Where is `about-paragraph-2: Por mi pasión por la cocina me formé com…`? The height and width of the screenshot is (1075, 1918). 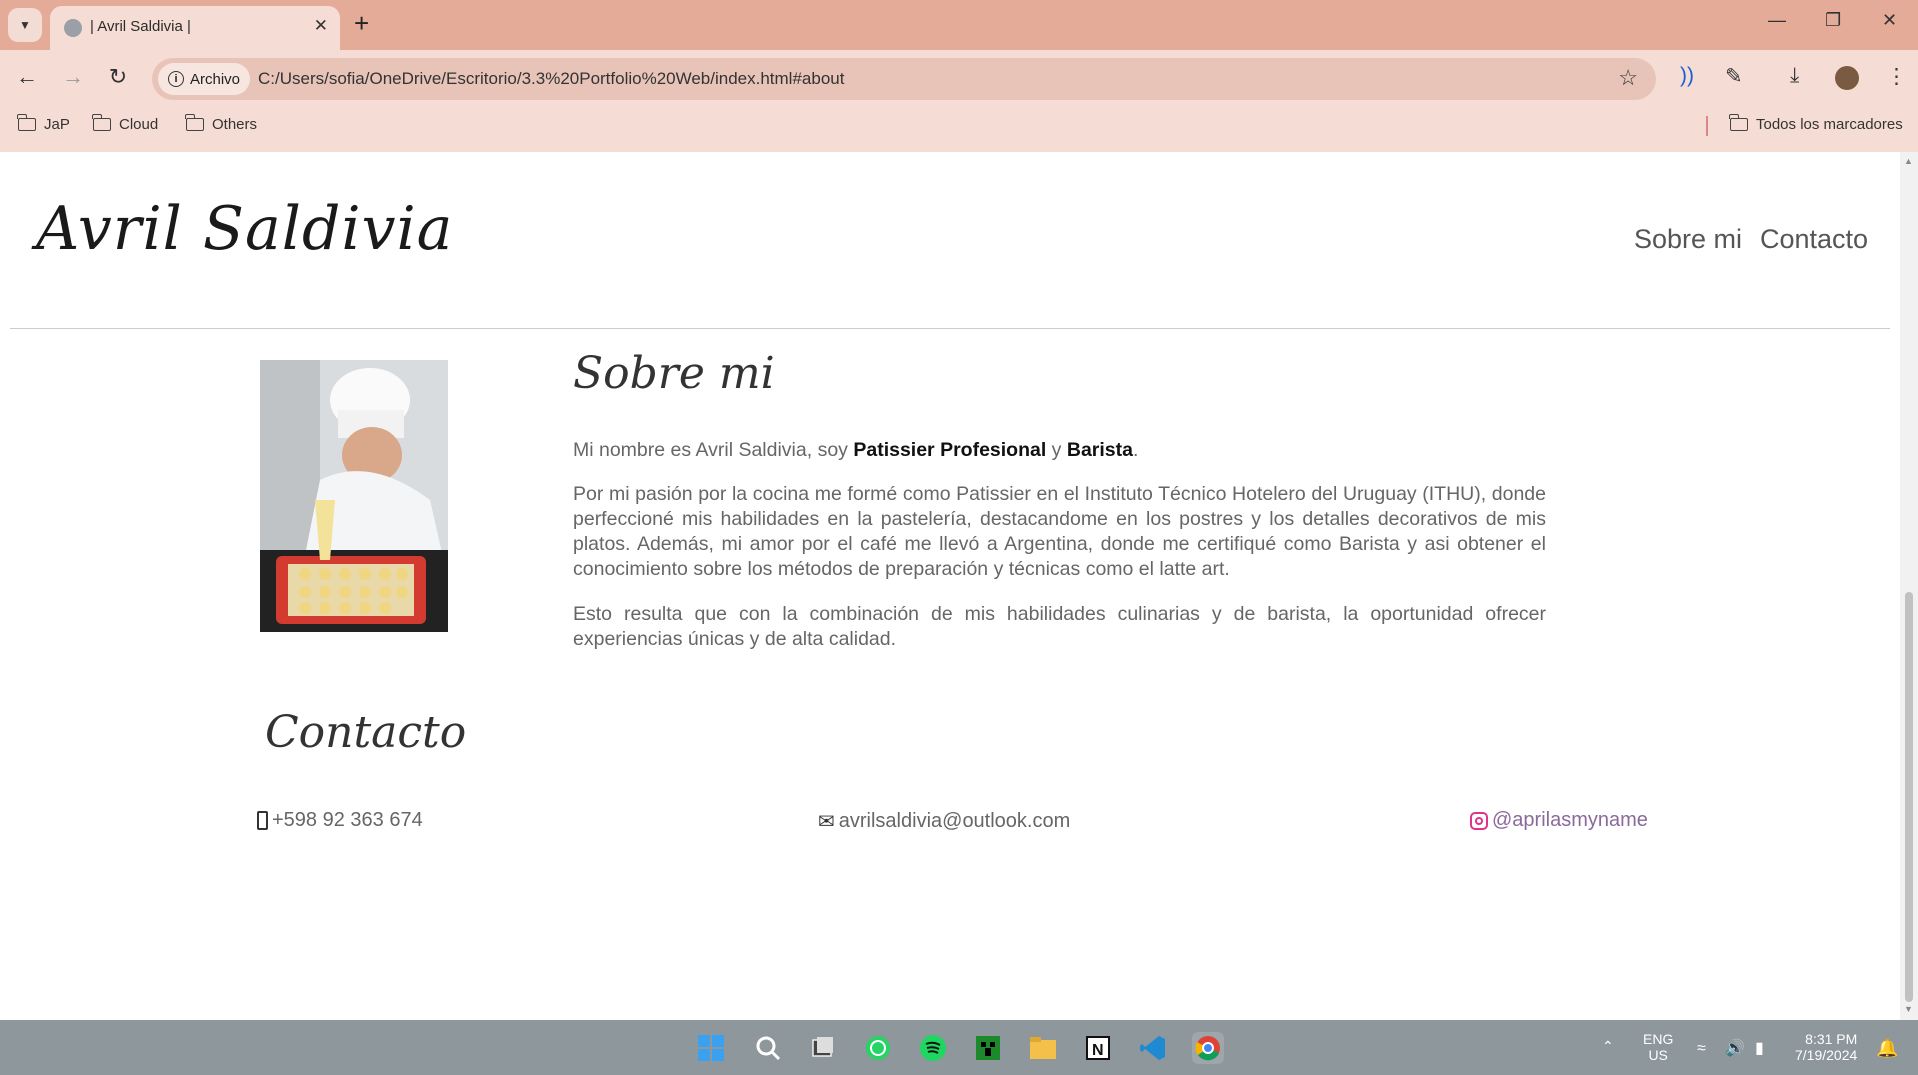
about-paragraph-2: Por mi pasión por la cocina me formé com… is located at coordinates (1059, 531).